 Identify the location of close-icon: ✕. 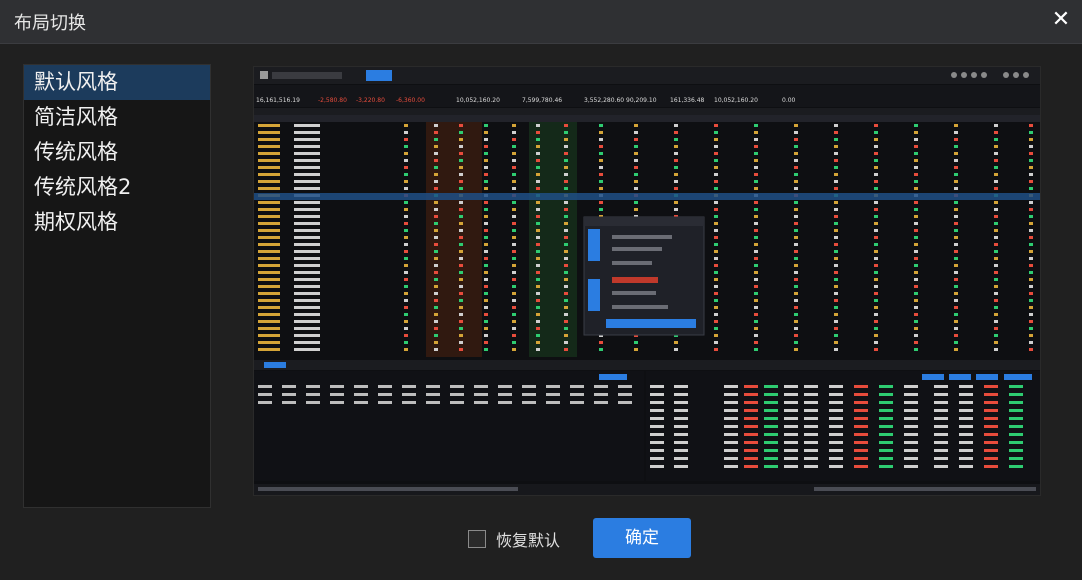
(1061, 20).